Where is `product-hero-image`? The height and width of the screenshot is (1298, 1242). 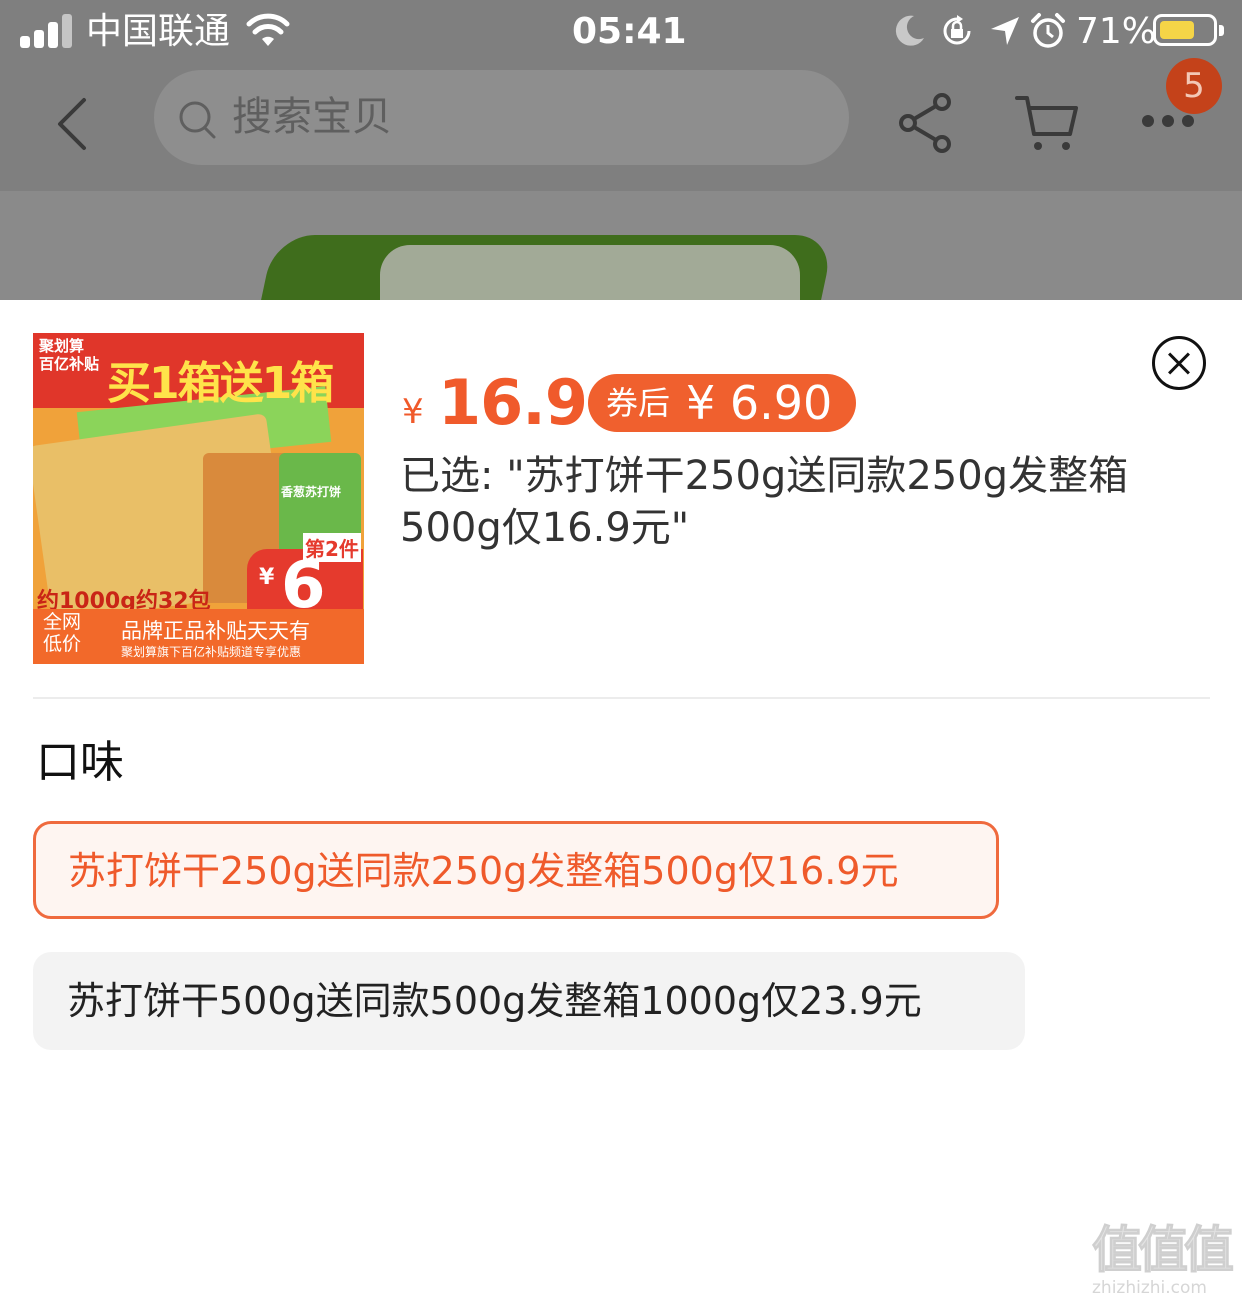
product-hero-image is located at coordinates (621, 245).